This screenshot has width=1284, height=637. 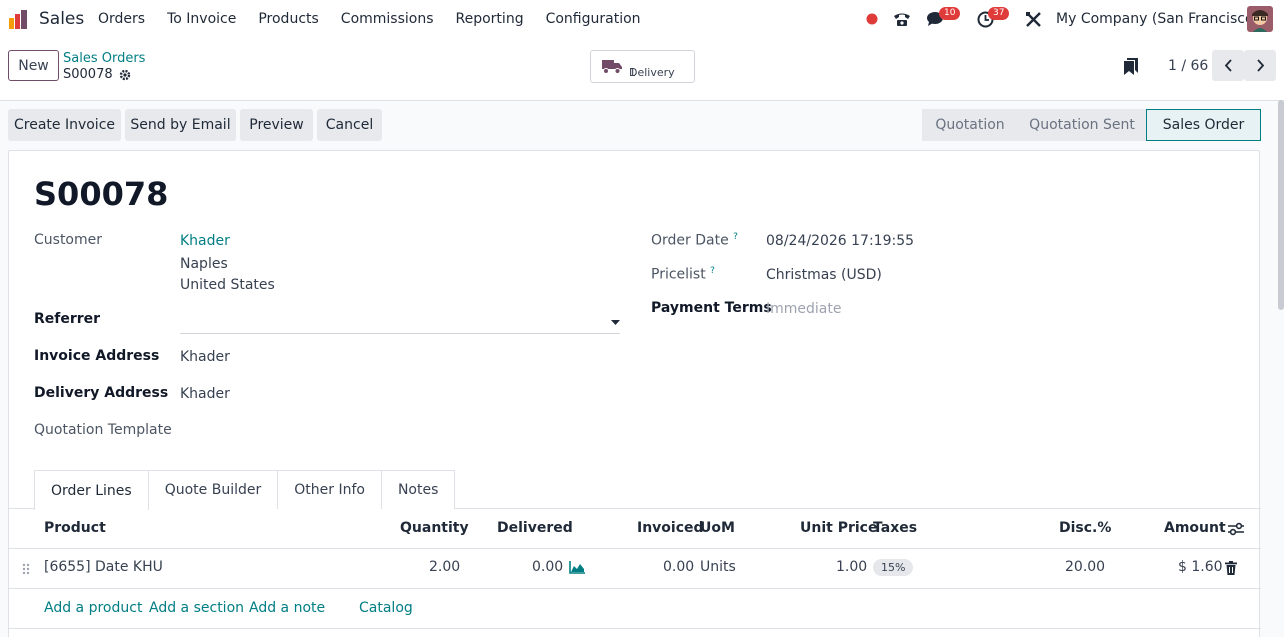 What do you see at coordinates (840, 241) in the screenshot?
I see `order-date-field: 08/24/2026 17:19:55` at bounding box center [840, 241].